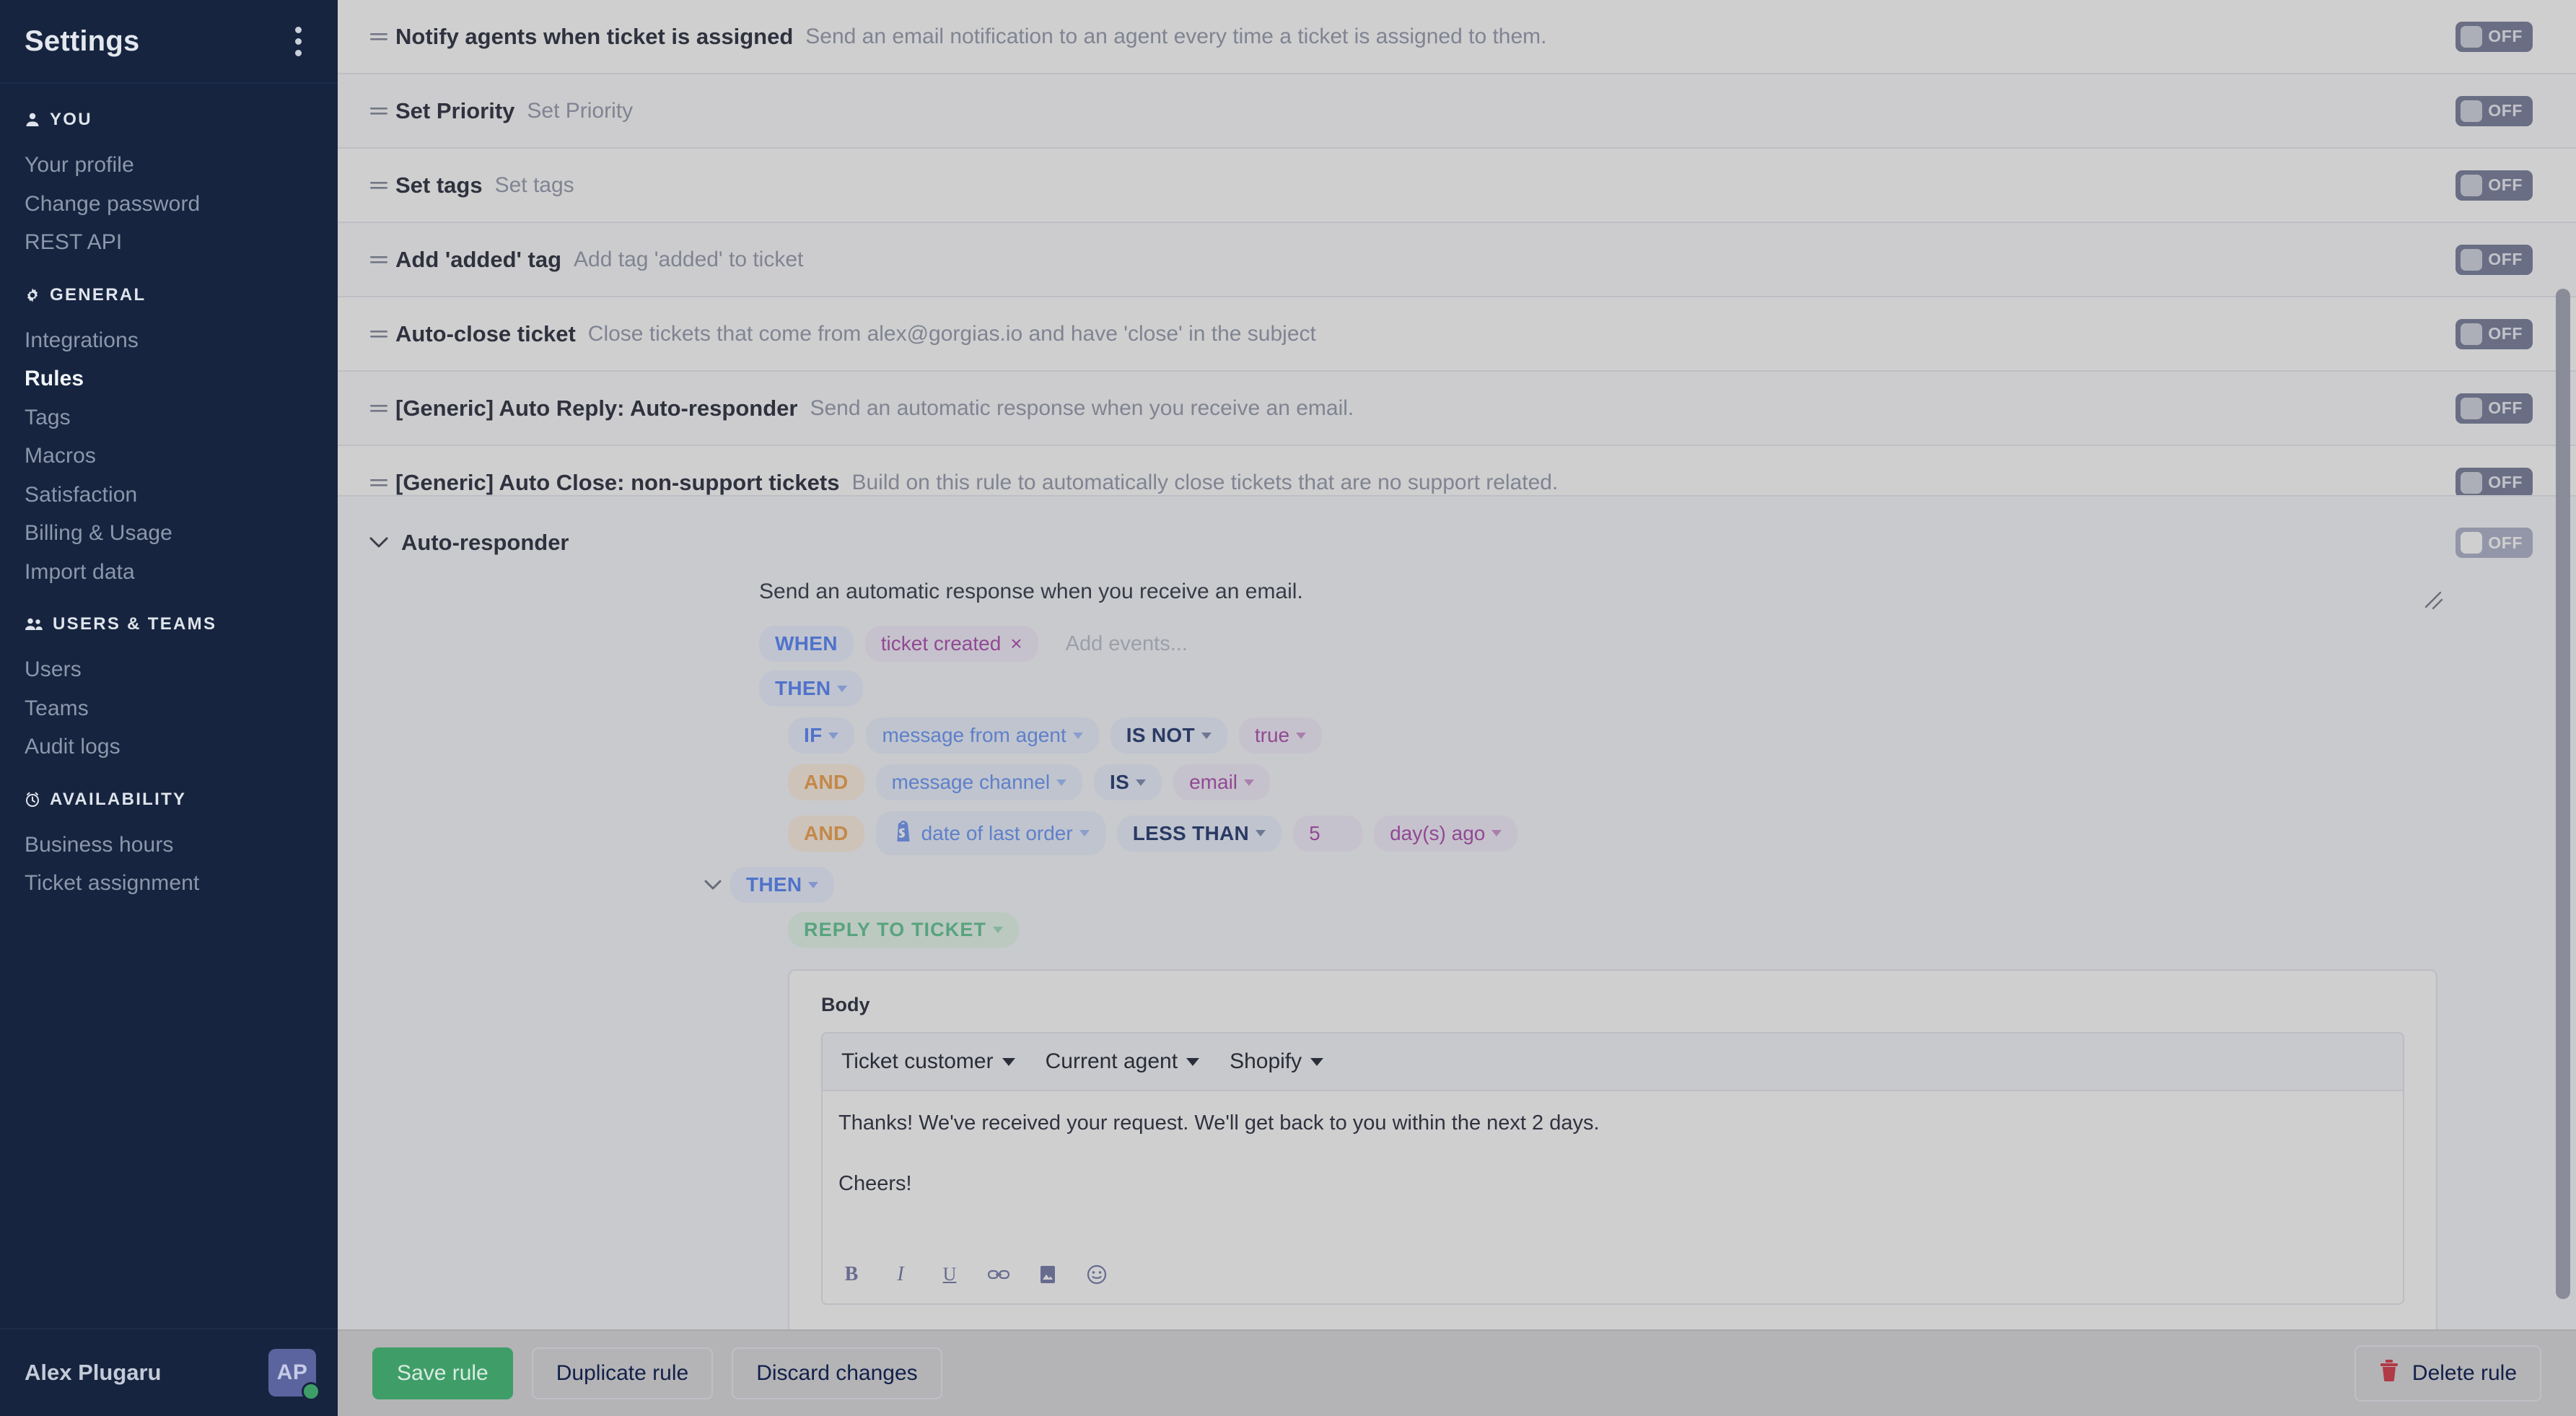 This screenshot has width=2576, height=1416. Describe the element at coordinates (1097, 1275) in the screenshot. I see `emoji-icon` at that location.